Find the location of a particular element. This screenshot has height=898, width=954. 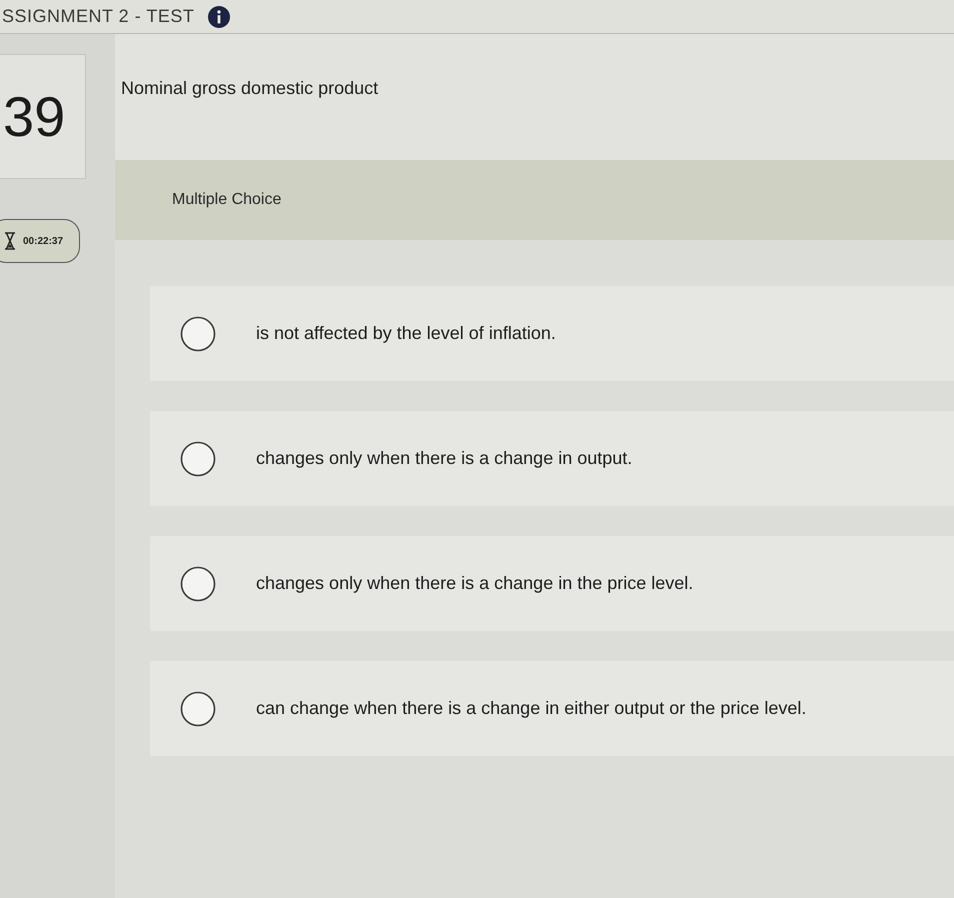

answer-option: is not affected by the level of inflation. is located at coordinates (552, 333).